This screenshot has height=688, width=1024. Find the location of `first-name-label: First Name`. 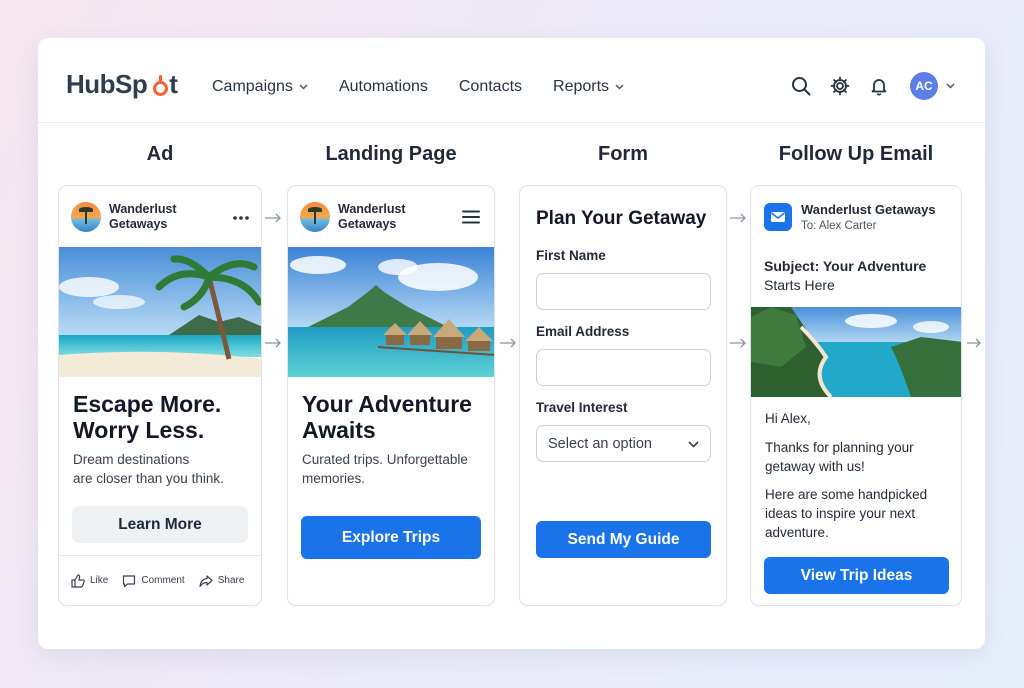

first-name-label: First Name is located at coordinates (571, 255).